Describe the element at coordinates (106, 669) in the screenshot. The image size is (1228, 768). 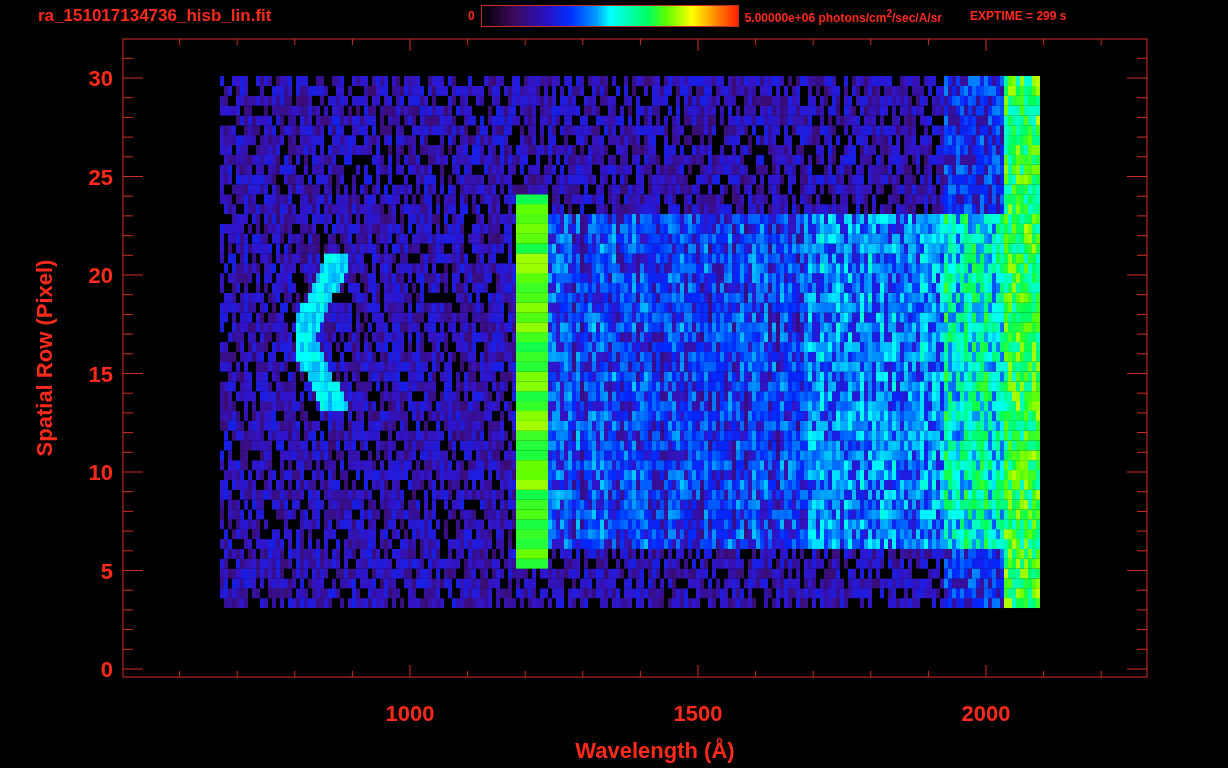
I see `y-tick-label: 0` at that location.